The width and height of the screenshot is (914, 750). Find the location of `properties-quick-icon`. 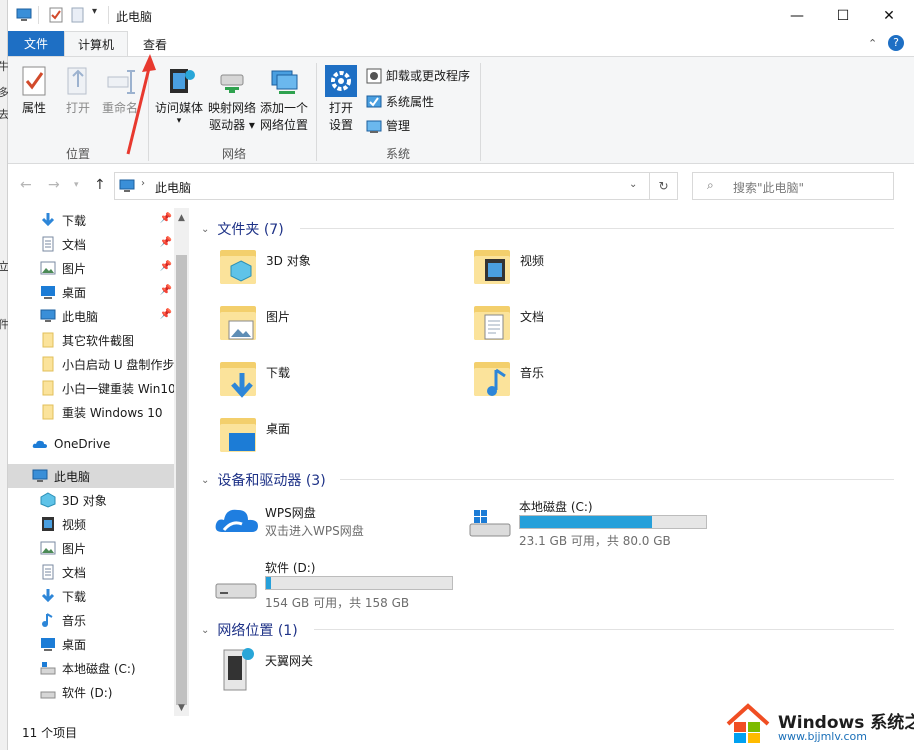

properties-quick-icon is located at coordinates (56, 15).